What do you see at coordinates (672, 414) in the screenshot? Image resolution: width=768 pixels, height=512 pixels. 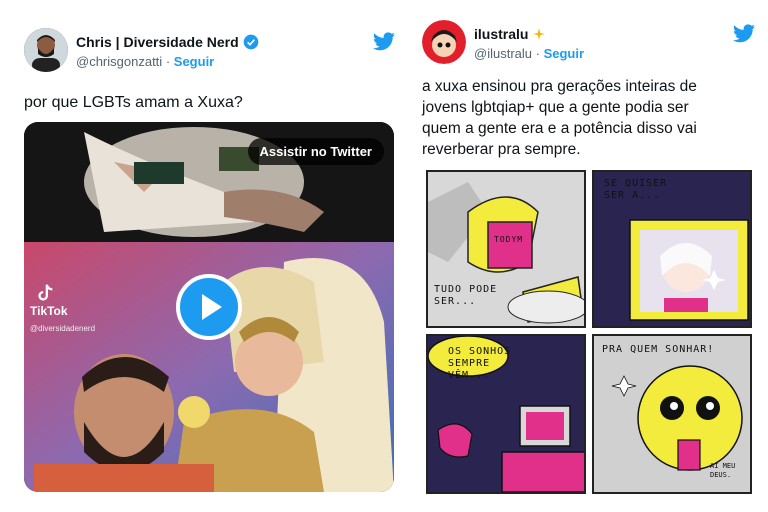 I see `comic-panel-4: PRA QUEM SONHAR! AI MEU DEUS.` at bounding box center [672, 414].